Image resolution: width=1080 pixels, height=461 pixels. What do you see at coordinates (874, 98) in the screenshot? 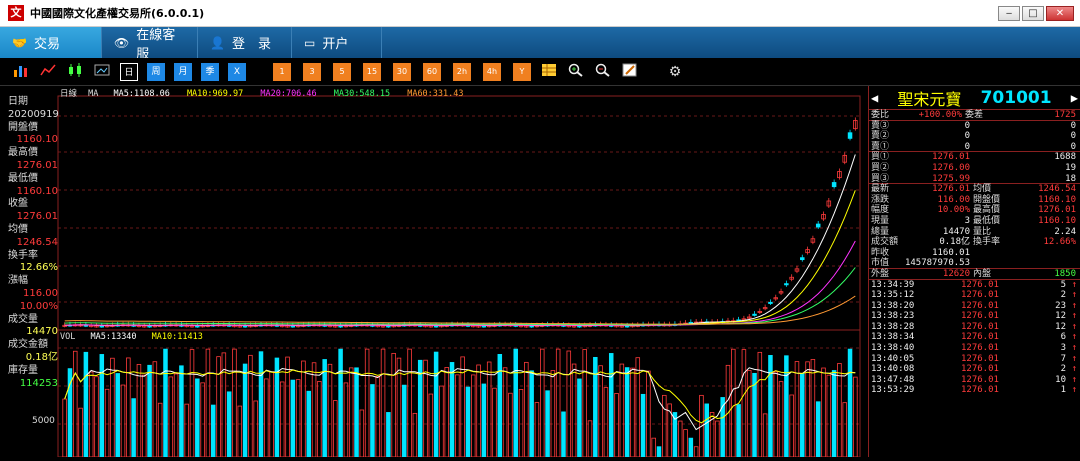
I see `prev-stock-icon: ◀` at bounding box center [874, 98].